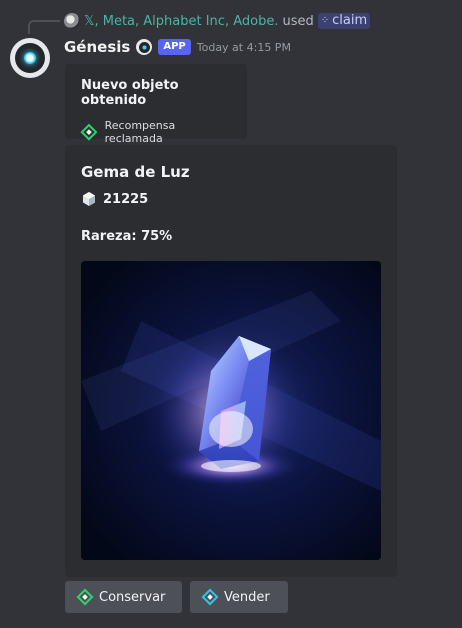 This screenshot has width=462, height=628. I want to click on command-mention: ⁘ claim, so click(344, 21).